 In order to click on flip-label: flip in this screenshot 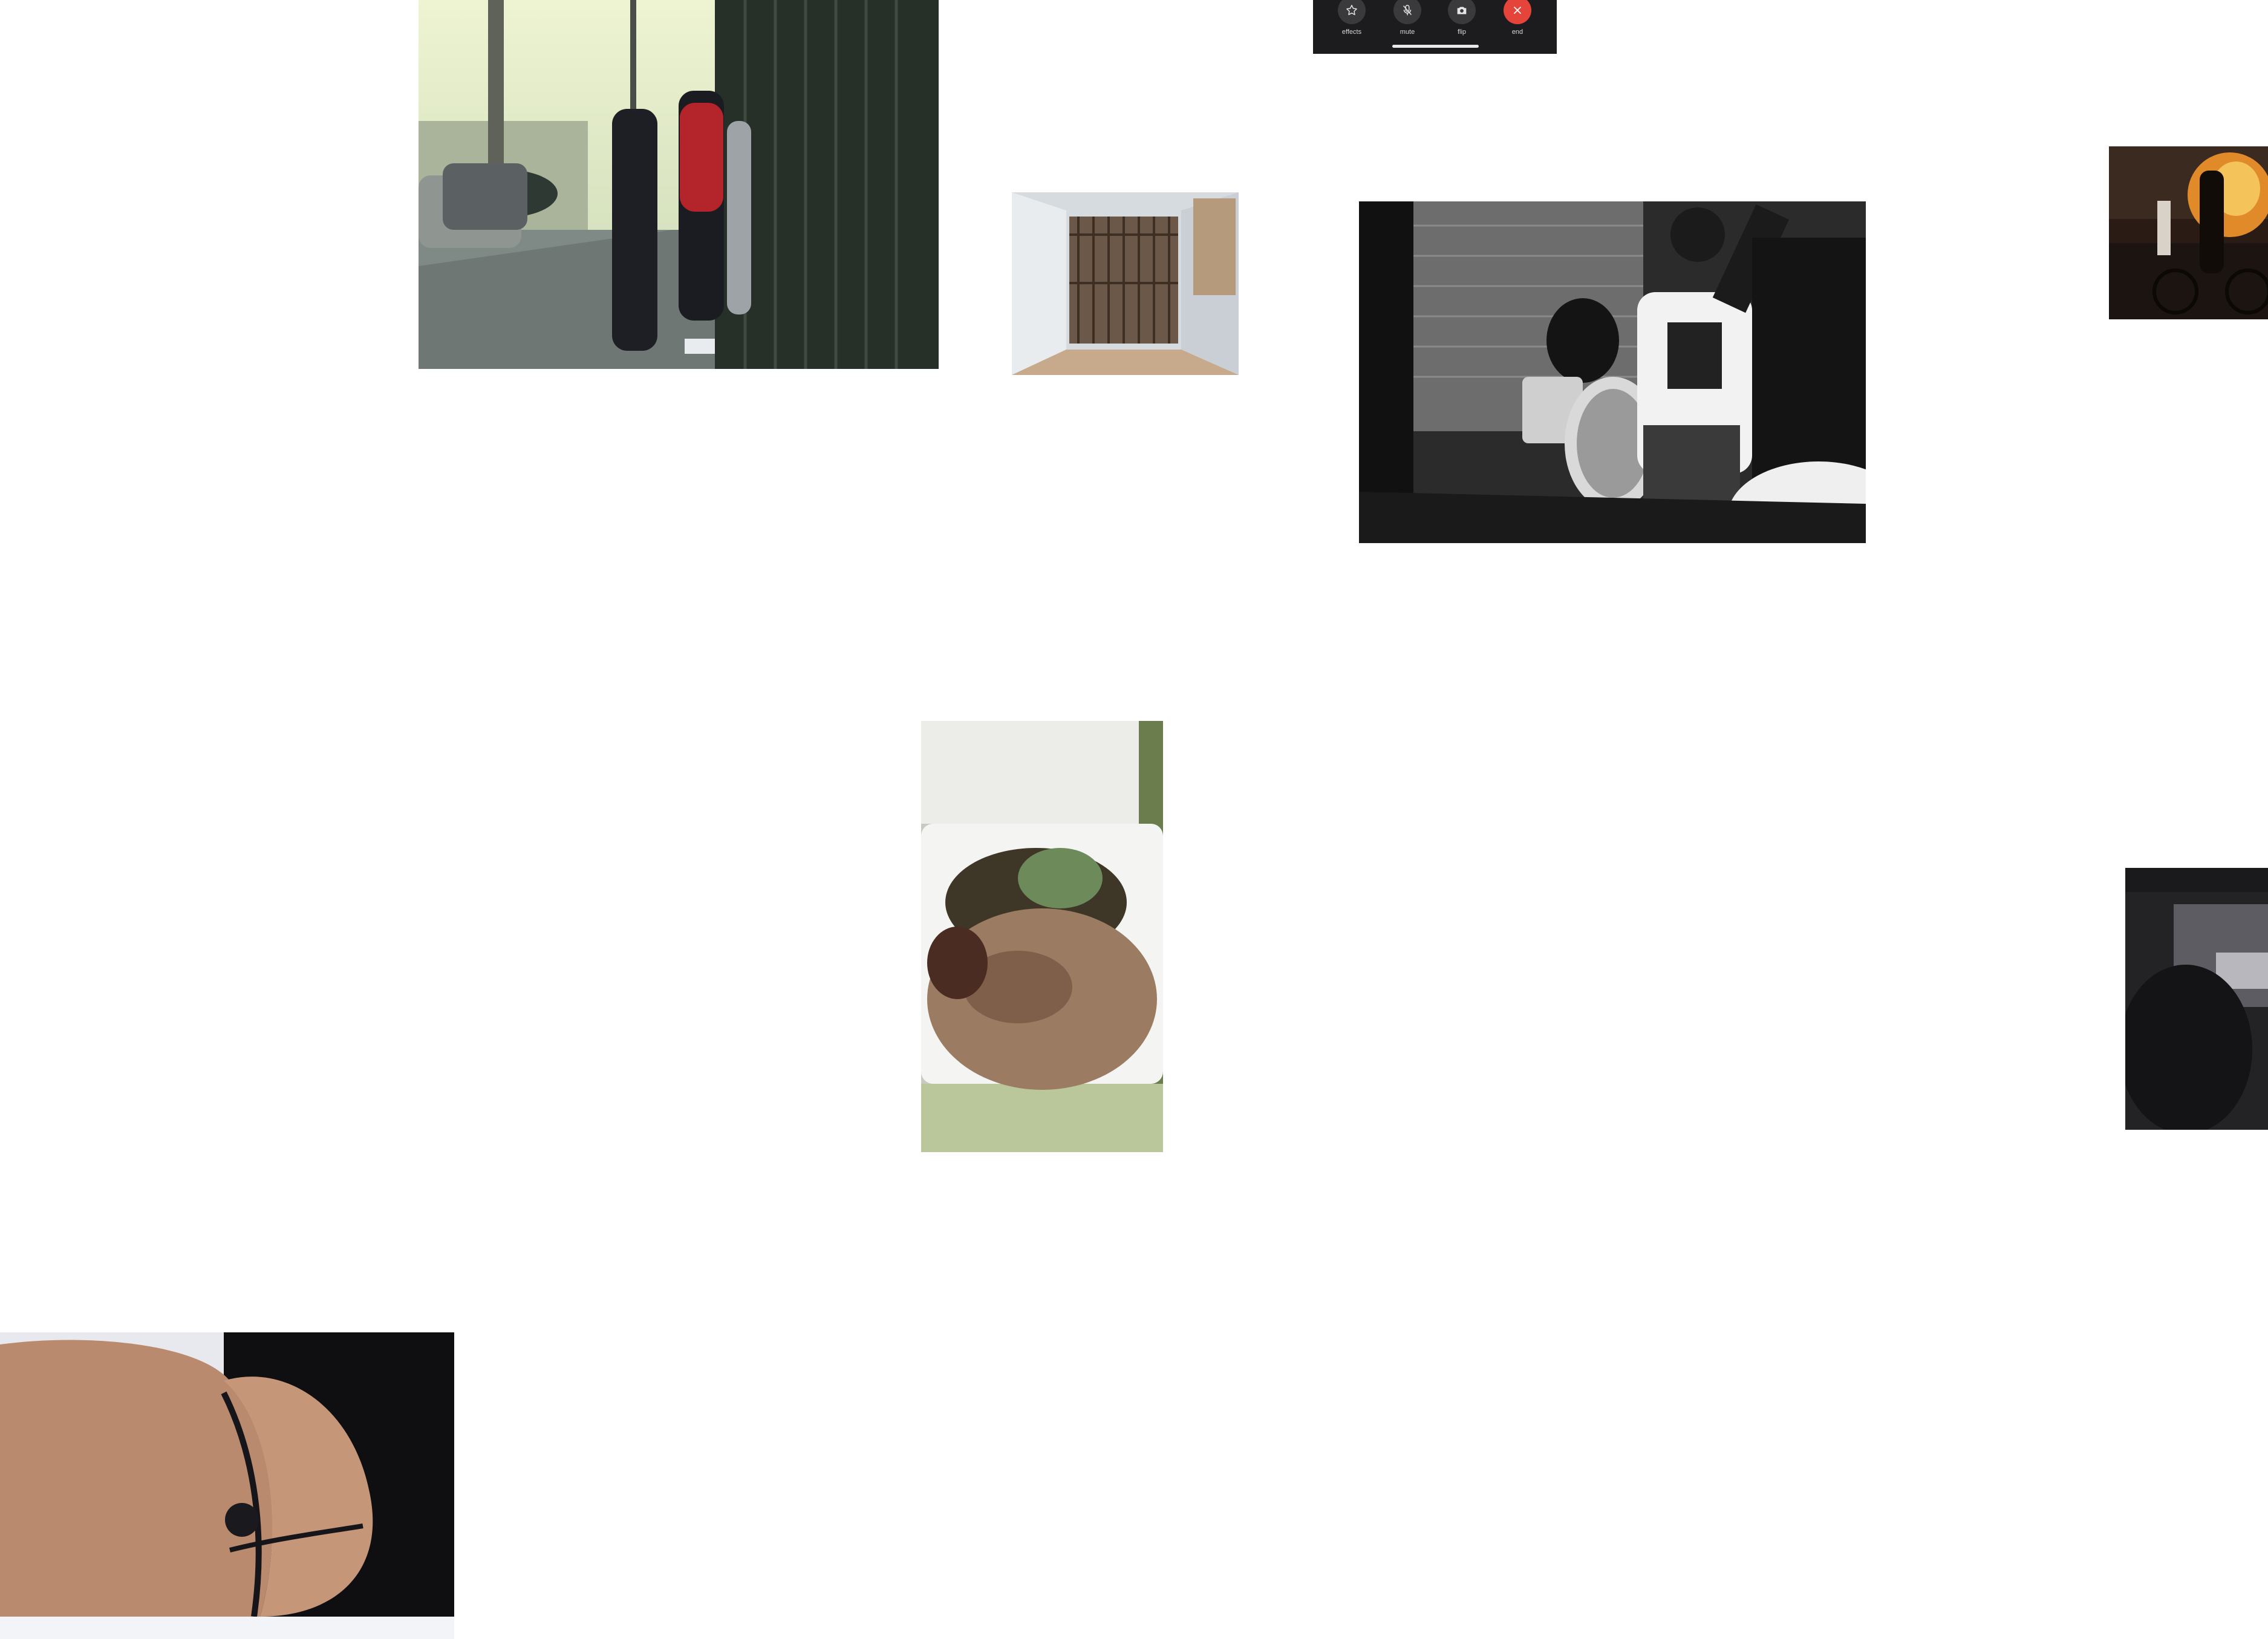, I will do `click(1462, 32)`.